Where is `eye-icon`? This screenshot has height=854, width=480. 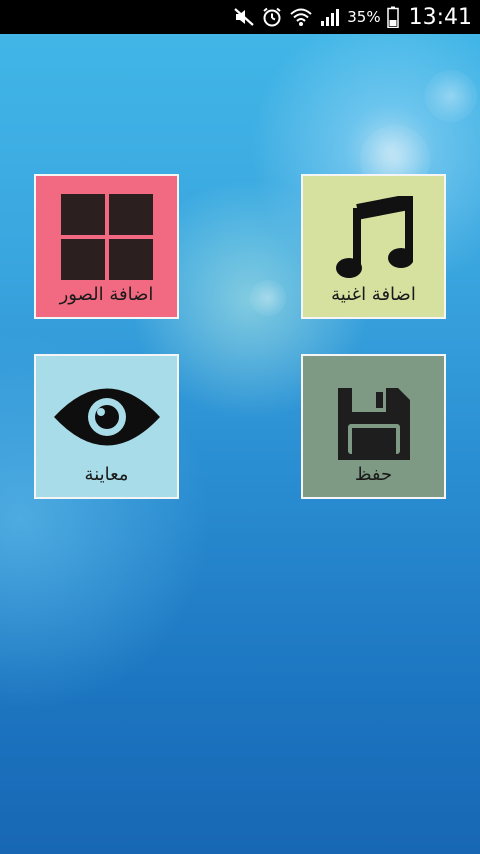
eye-icon is located at coordinates (106, 417).